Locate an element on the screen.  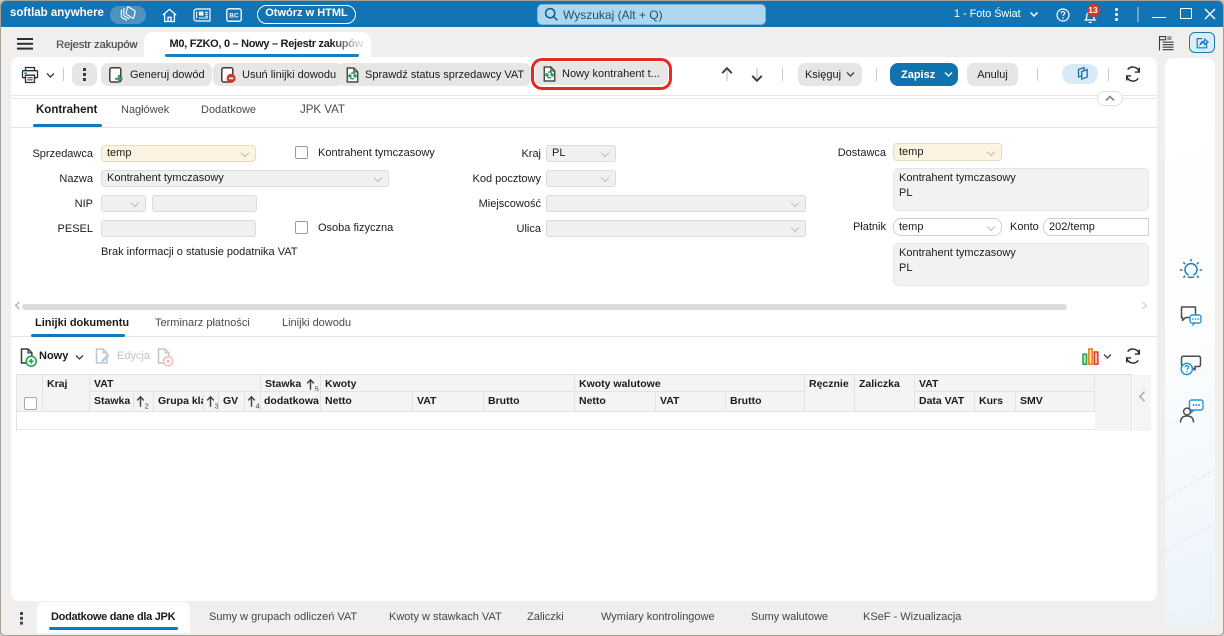
svg-text: 4 is located at coordinates (258, 406).